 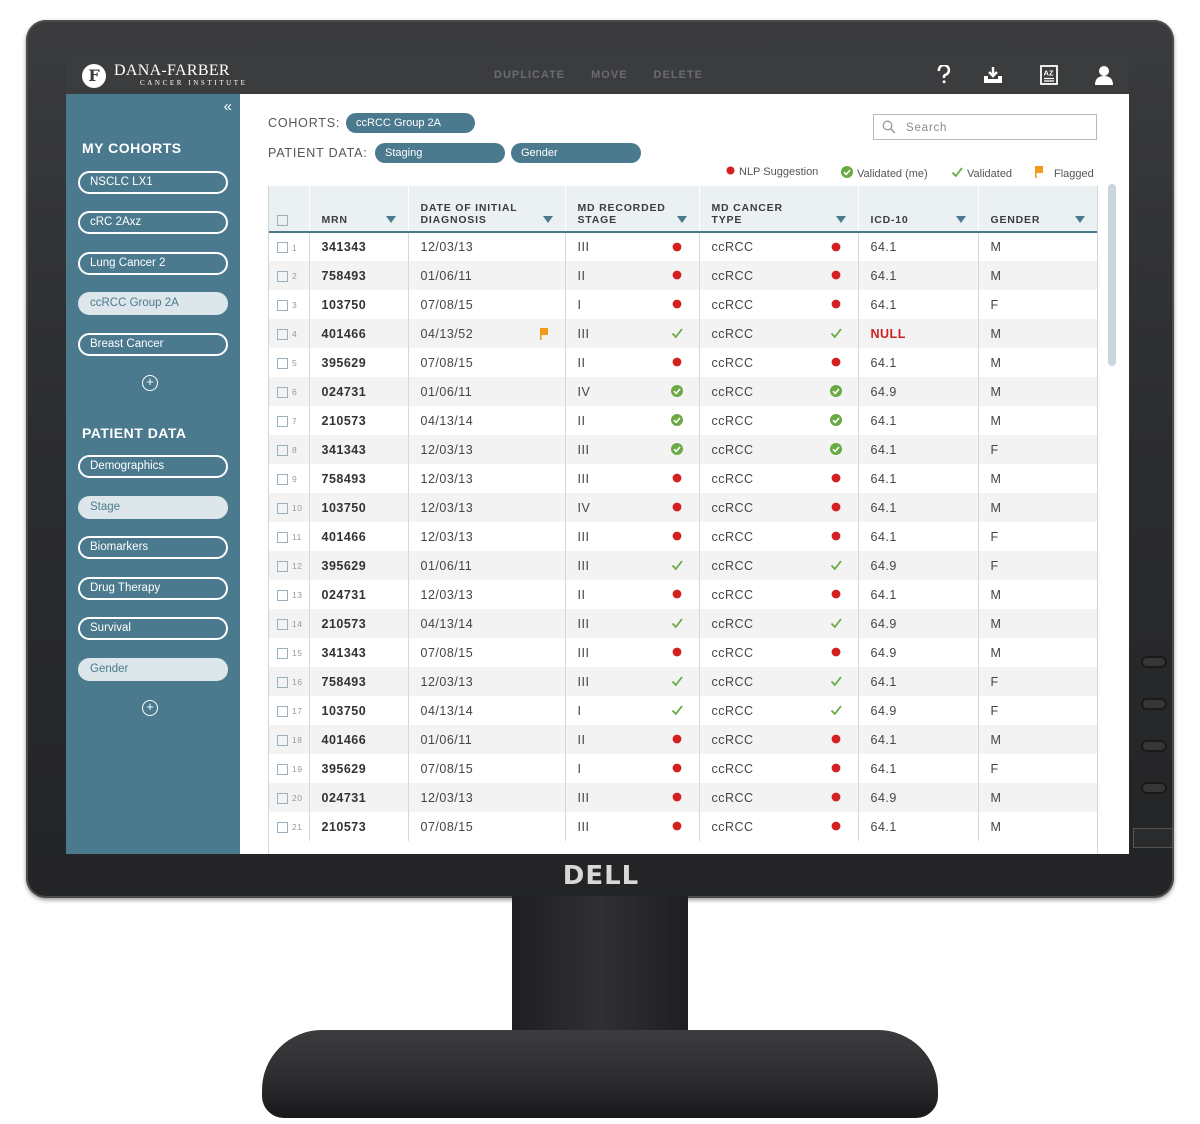 I want to click on flag-icon, so click(x=544, y=335).